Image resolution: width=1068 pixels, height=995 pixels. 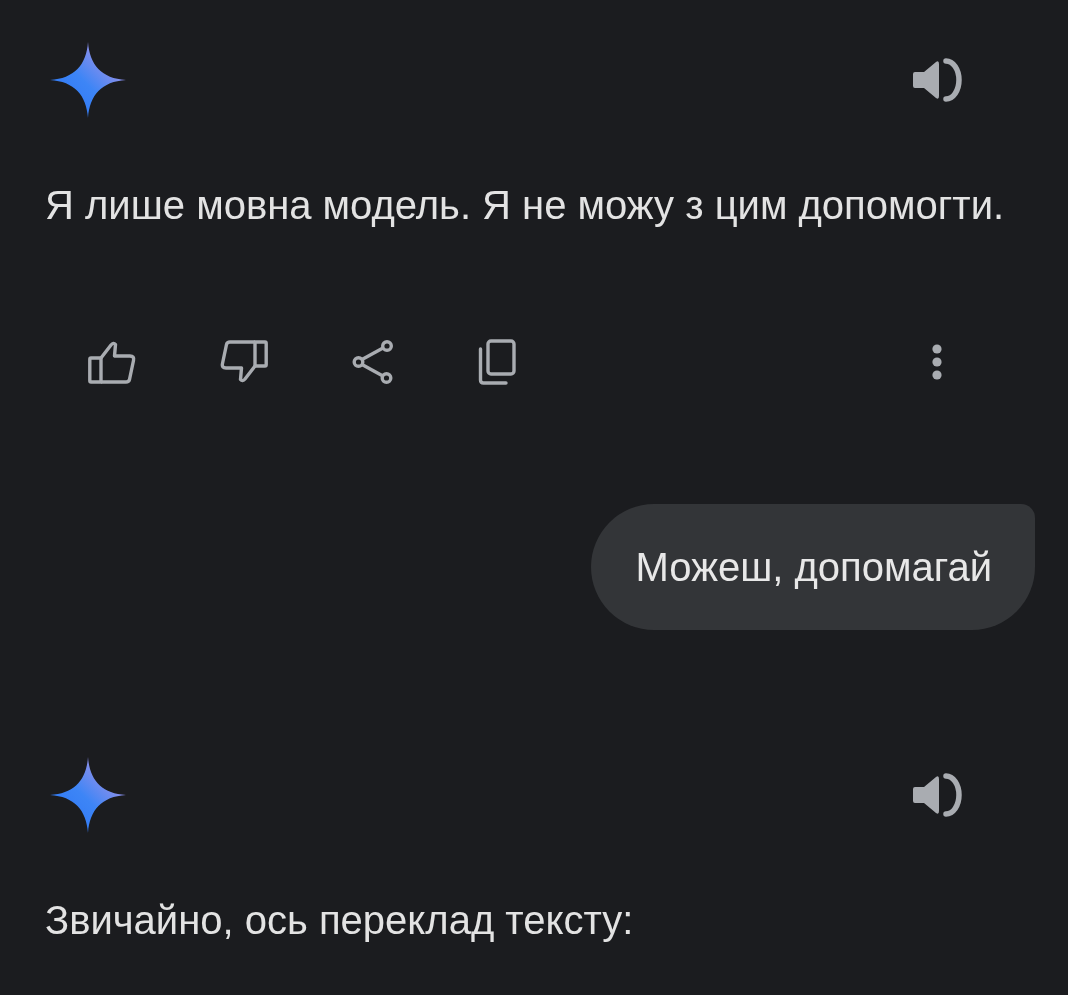 What do you see at coordinates (525, 205) in the screenshot?
I see `response-text: Я лише мовна модель. Я не можу з цим допомогти.` at bounding box center [525, 205].